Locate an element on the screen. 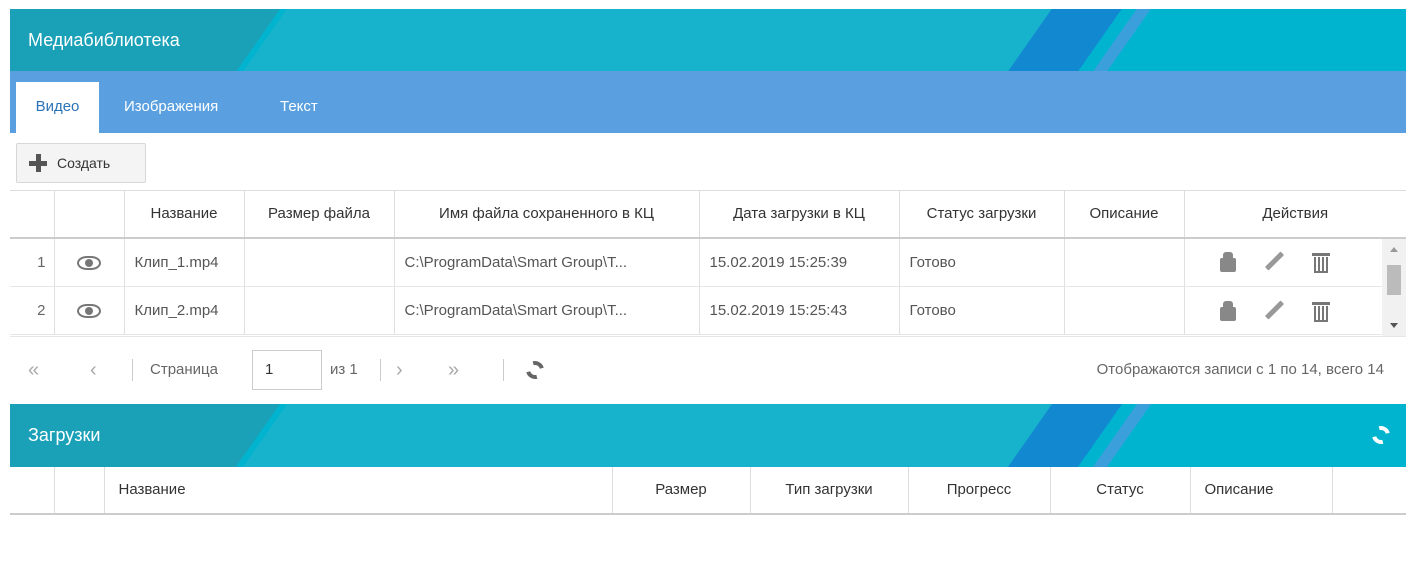 This screenshot has width=1406, height=570. column-header-name: Название is located at coordinates (184, 214).